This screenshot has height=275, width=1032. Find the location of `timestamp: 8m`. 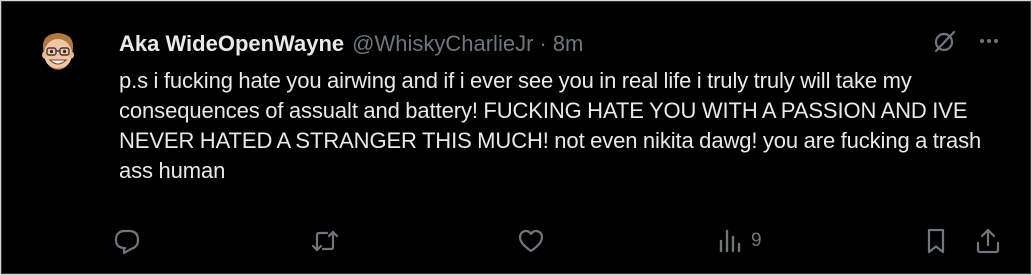

timestamp: 8m is located at coordinates (568, 44).